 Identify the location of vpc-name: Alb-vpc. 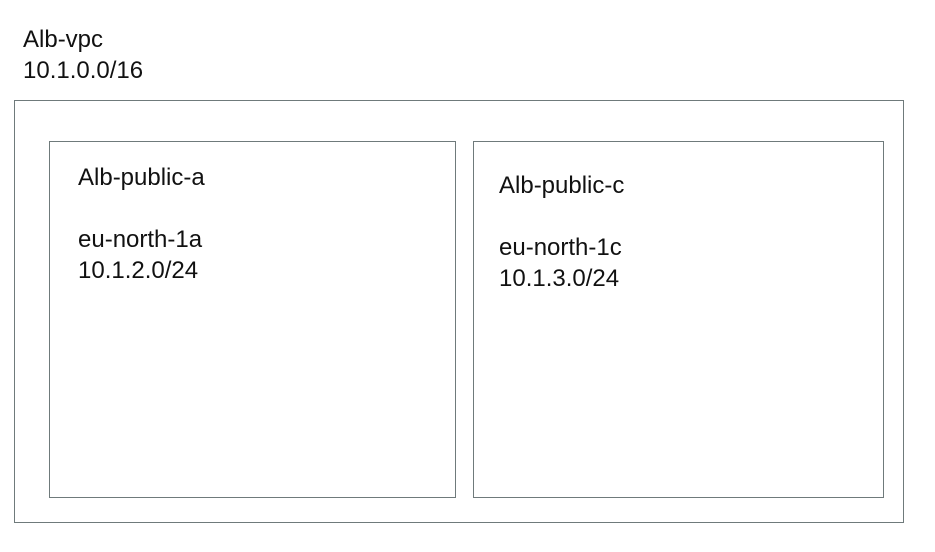
(63, 39).